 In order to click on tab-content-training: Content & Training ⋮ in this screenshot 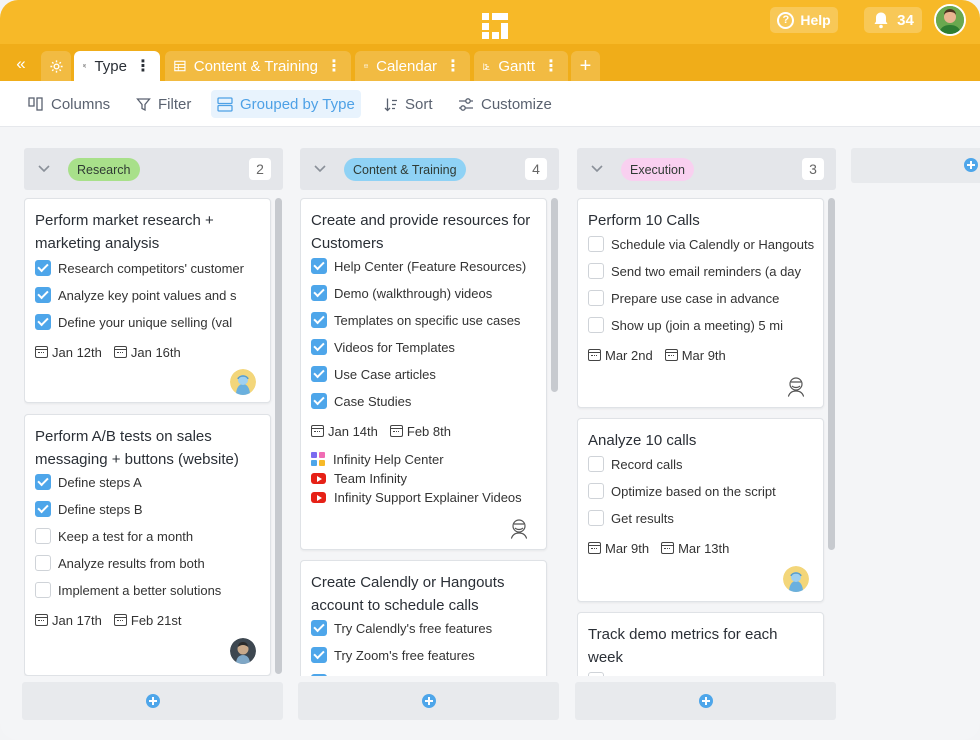, I will do `click(258, 66)`.